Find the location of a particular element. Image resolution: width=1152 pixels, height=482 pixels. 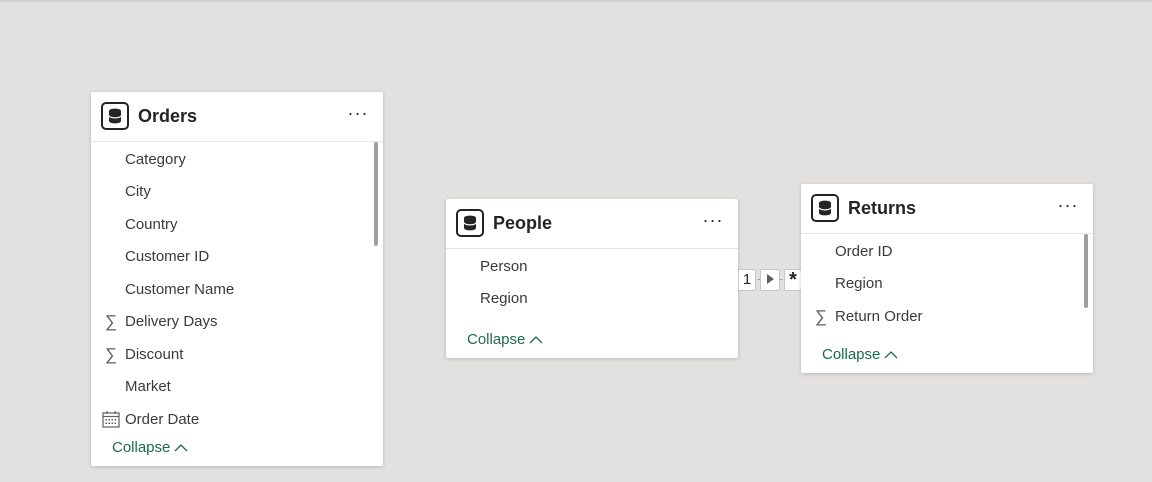

field-label: Discount is located at coordinates (154, 354).